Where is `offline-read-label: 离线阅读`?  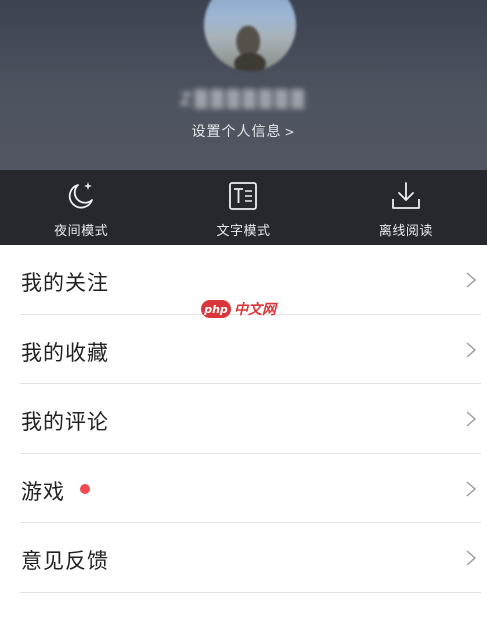
offline-read-label: 离线阅读 is located at coordinates (405, 231).